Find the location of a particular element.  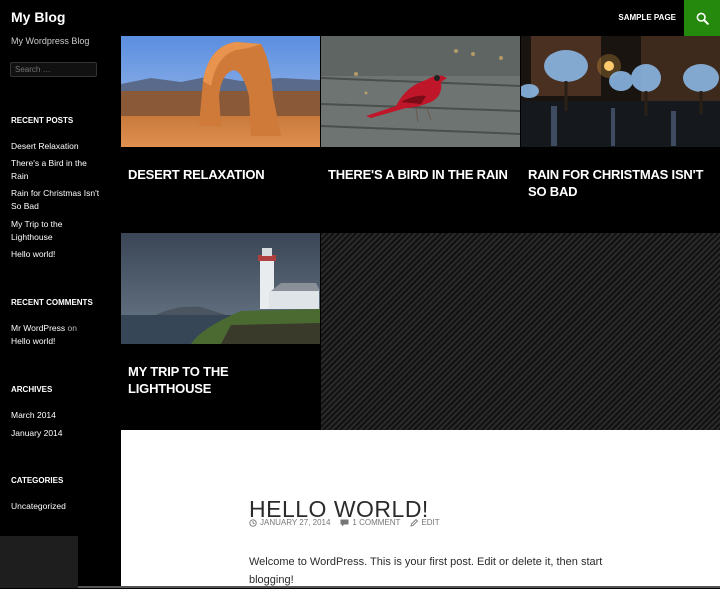

post-meta: JANUARY 27, 2014 1 COMMENT EDIT is located at coordinates (344, 522).